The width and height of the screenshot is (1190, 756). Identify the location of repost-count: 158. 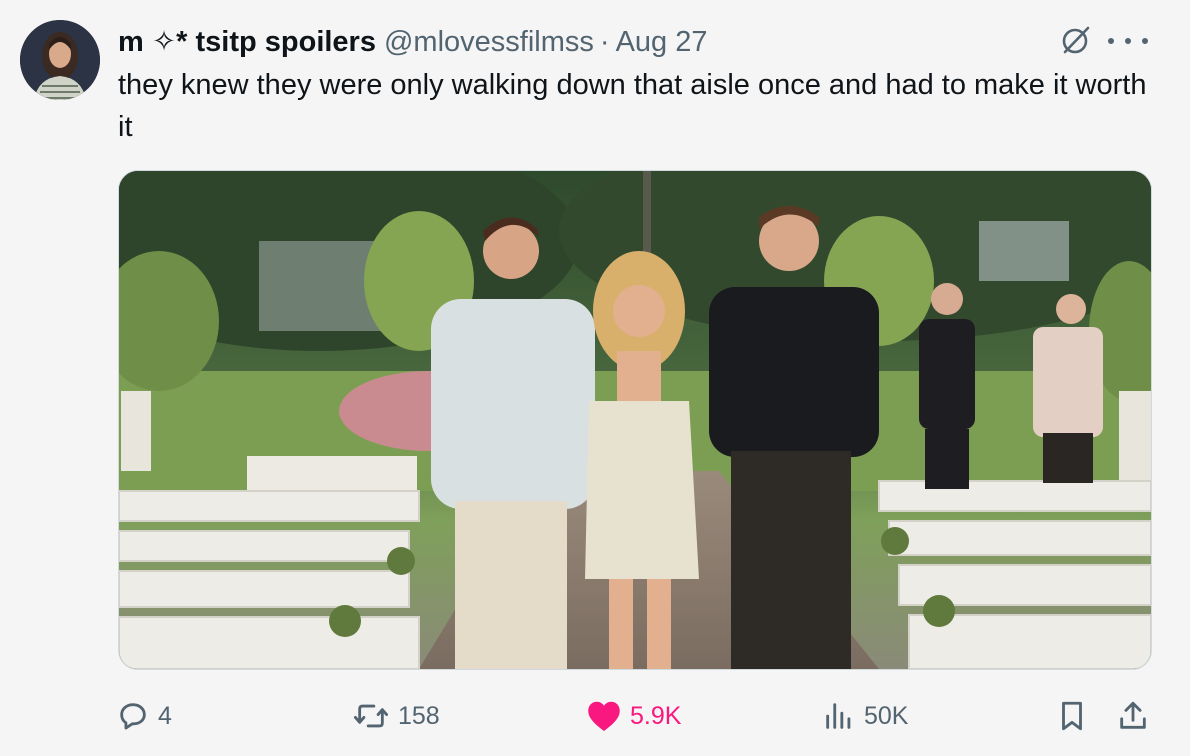
(419, 715).